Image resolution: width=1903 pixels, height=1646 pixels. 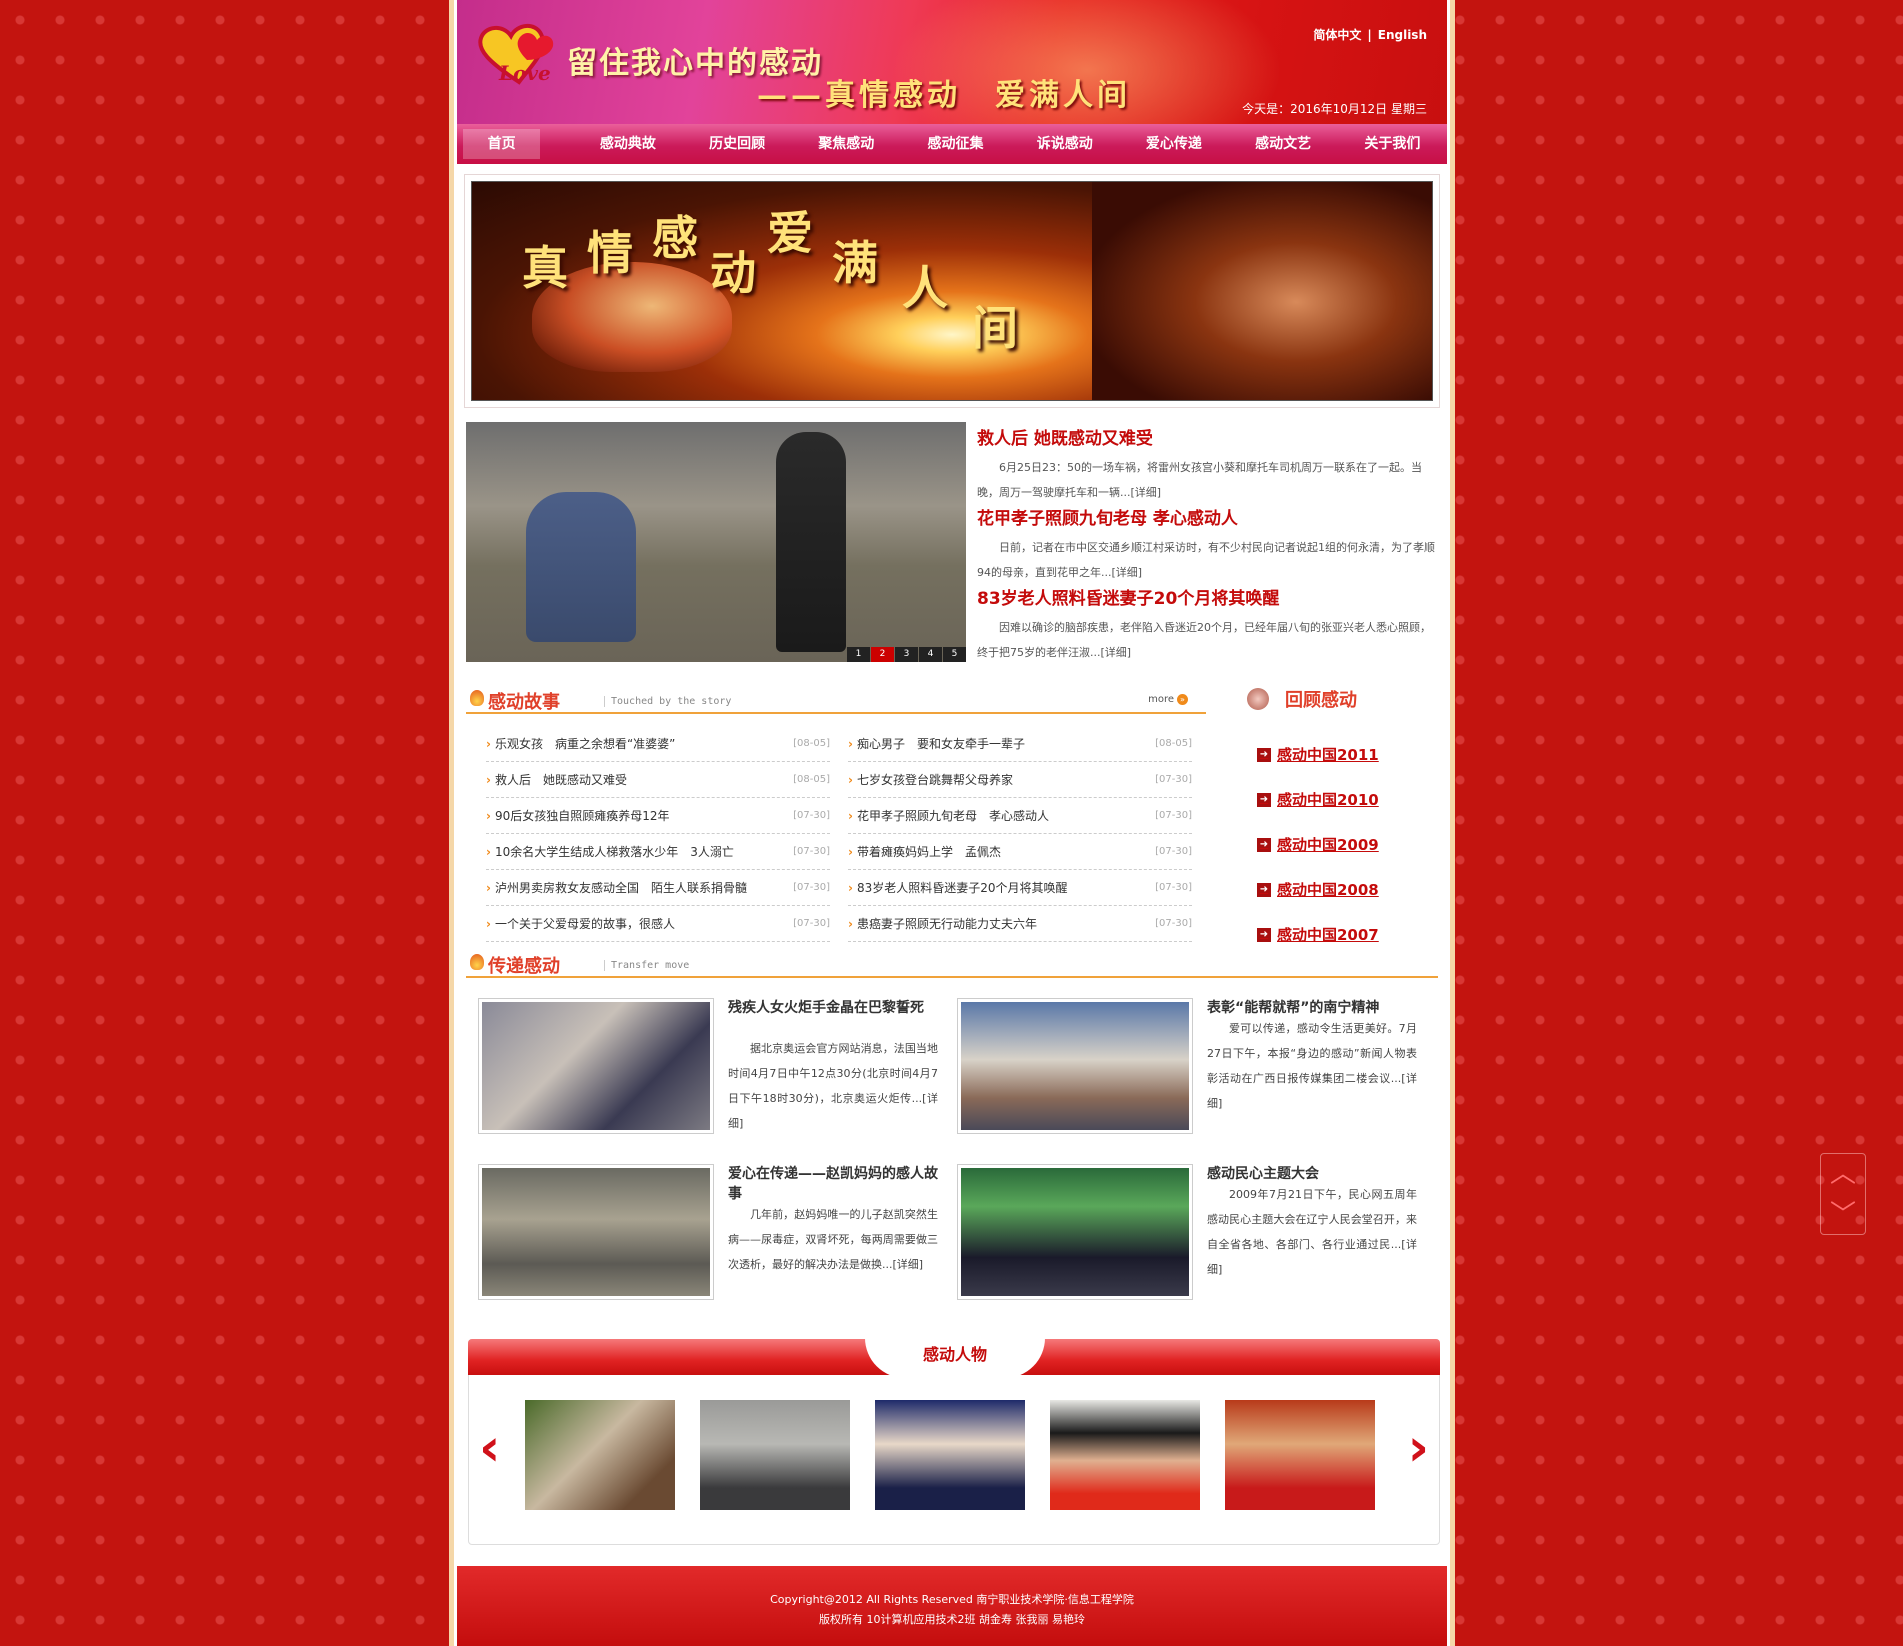 I want to click on persons-carousel: 感动人物 ‹ ›, so click(x=954, y=1441).